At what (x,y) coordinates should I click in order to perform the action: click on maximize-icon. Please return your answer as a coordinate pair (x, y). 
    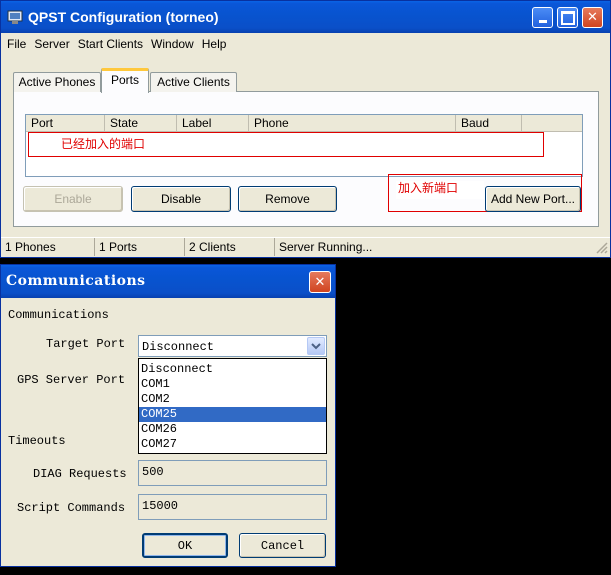
    Looking at the image, I should click on (567, 17).